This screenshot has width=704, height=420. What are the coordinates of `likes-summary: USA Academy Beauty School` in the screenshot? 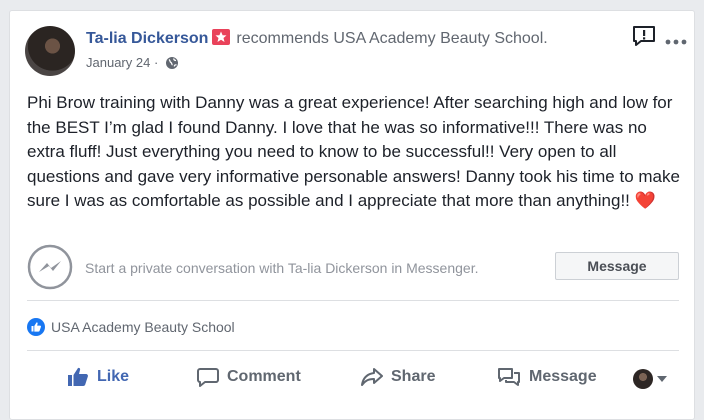 It's located at (353, 333).